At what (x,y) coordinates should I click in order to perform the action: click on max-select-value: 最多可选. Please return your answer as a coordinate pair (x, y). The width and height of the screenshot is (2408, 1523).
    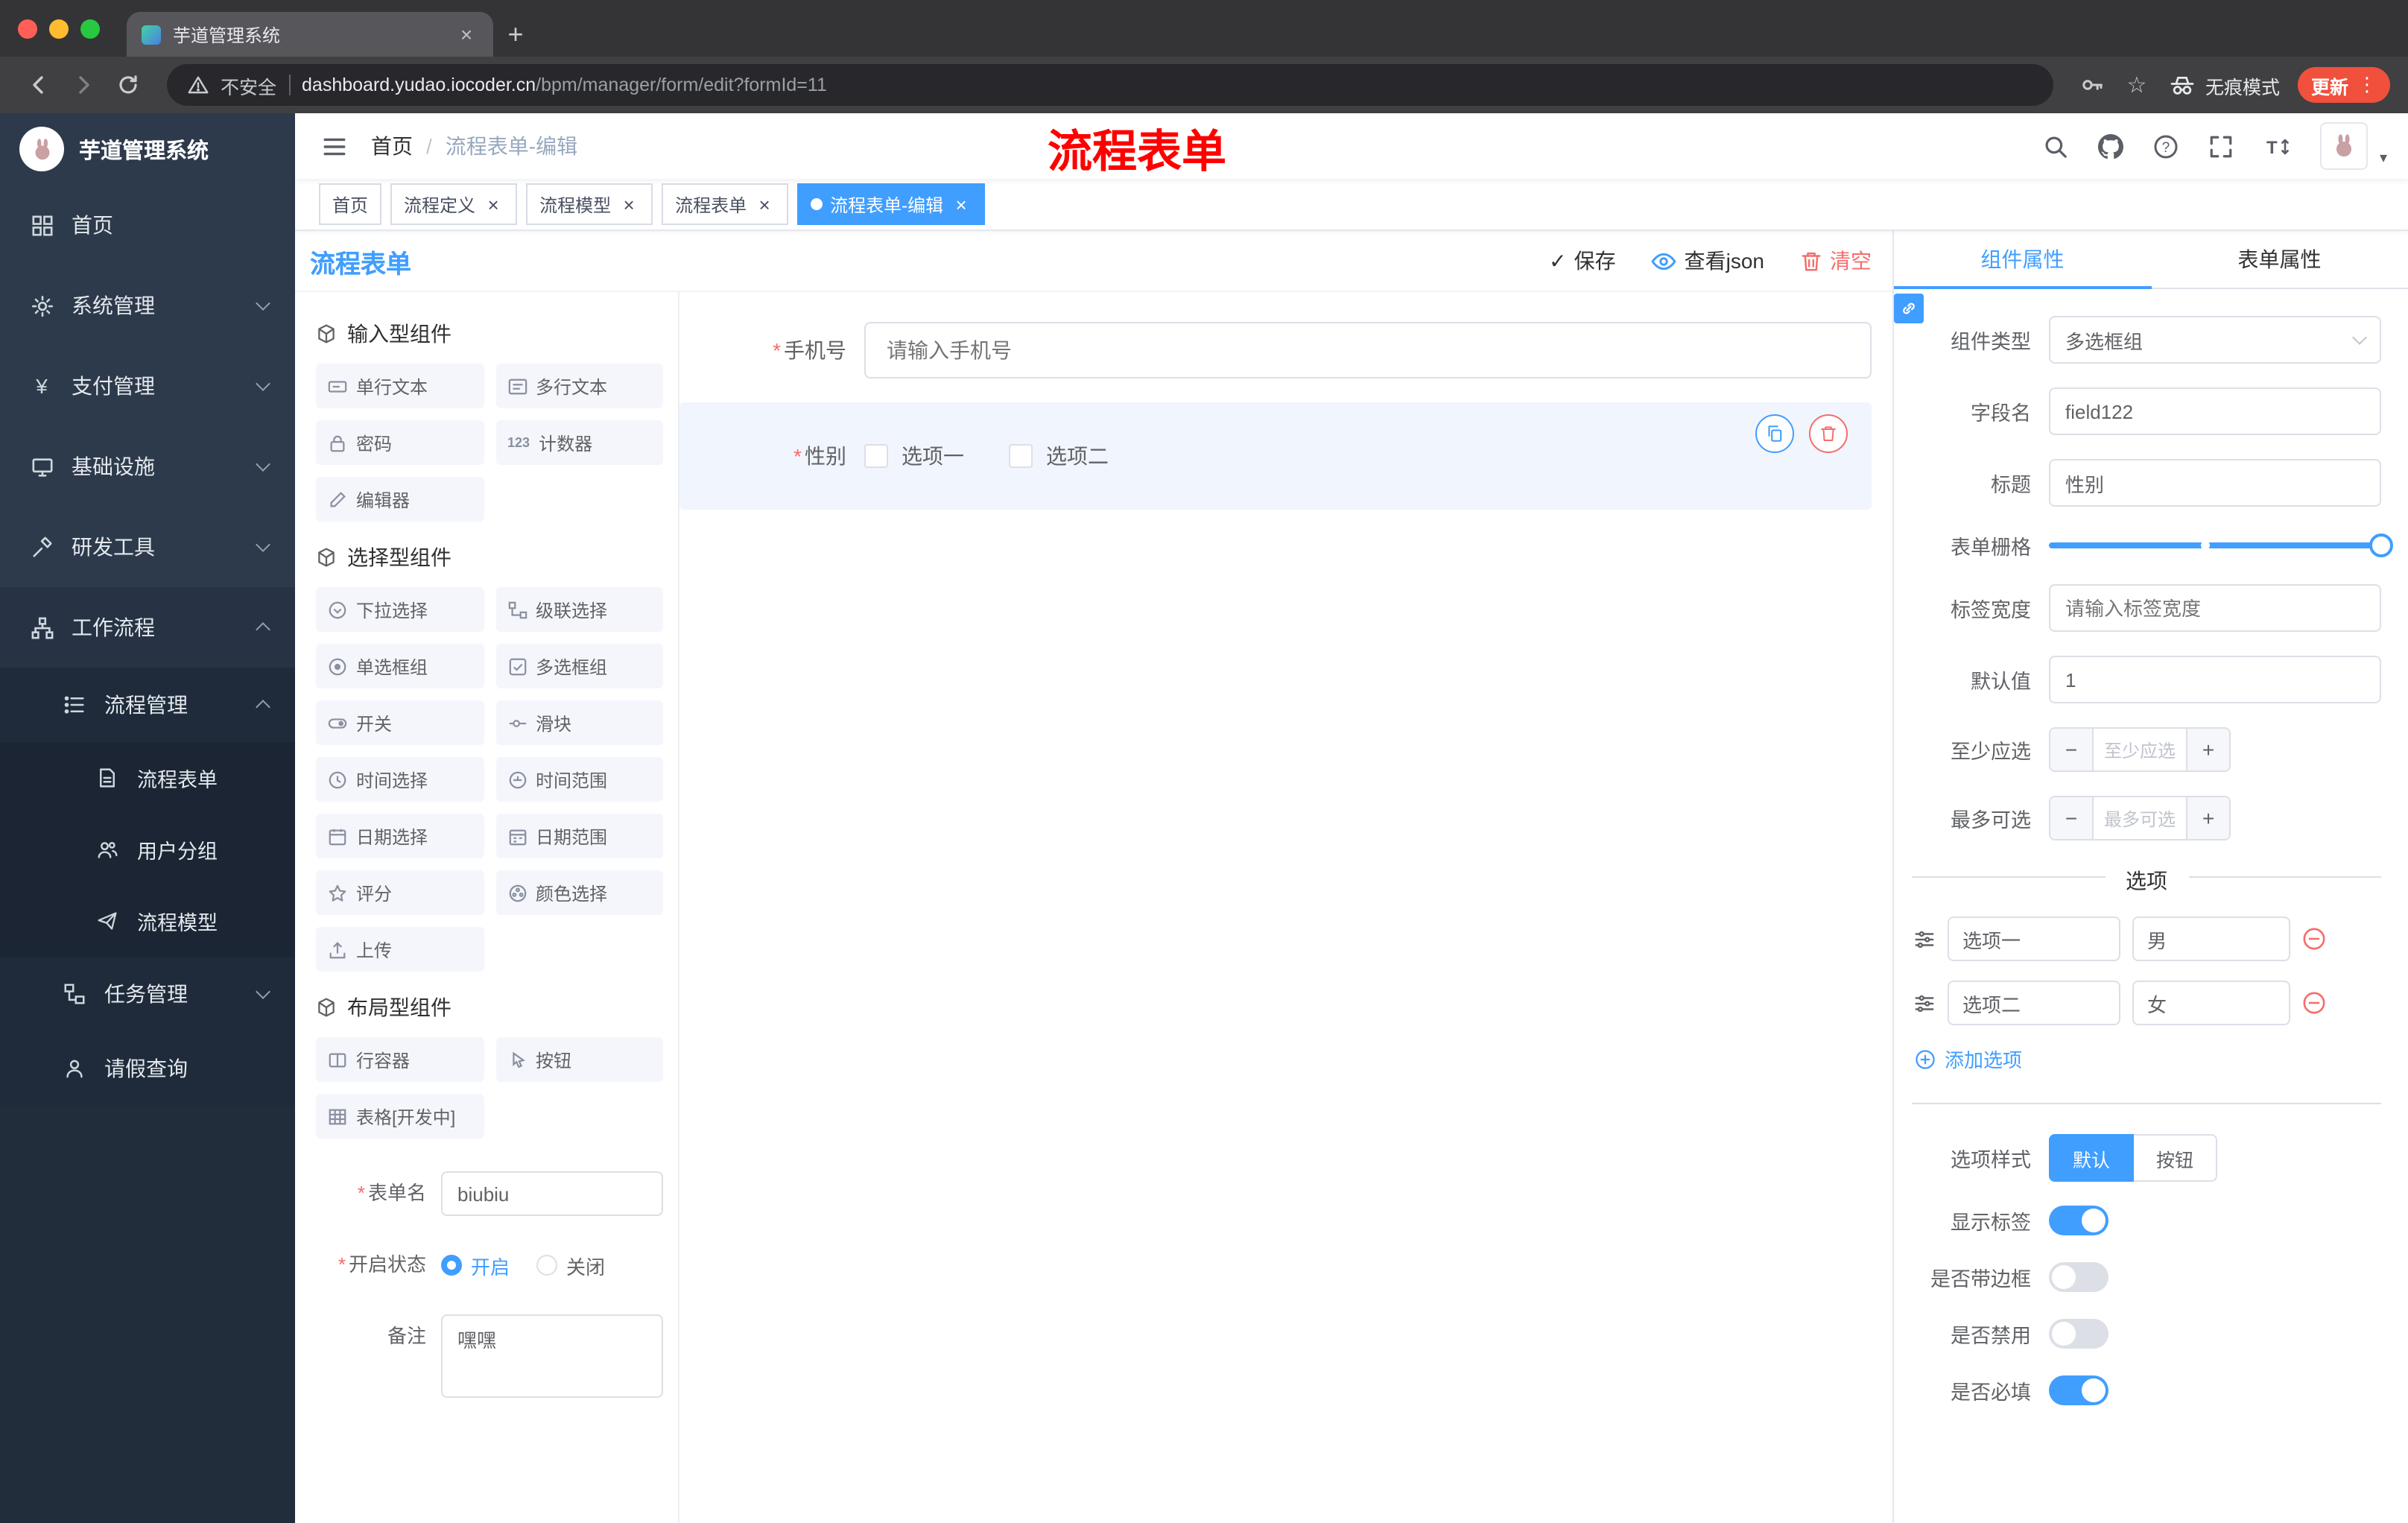
    Looking at the image, I should click on (2140, 818).